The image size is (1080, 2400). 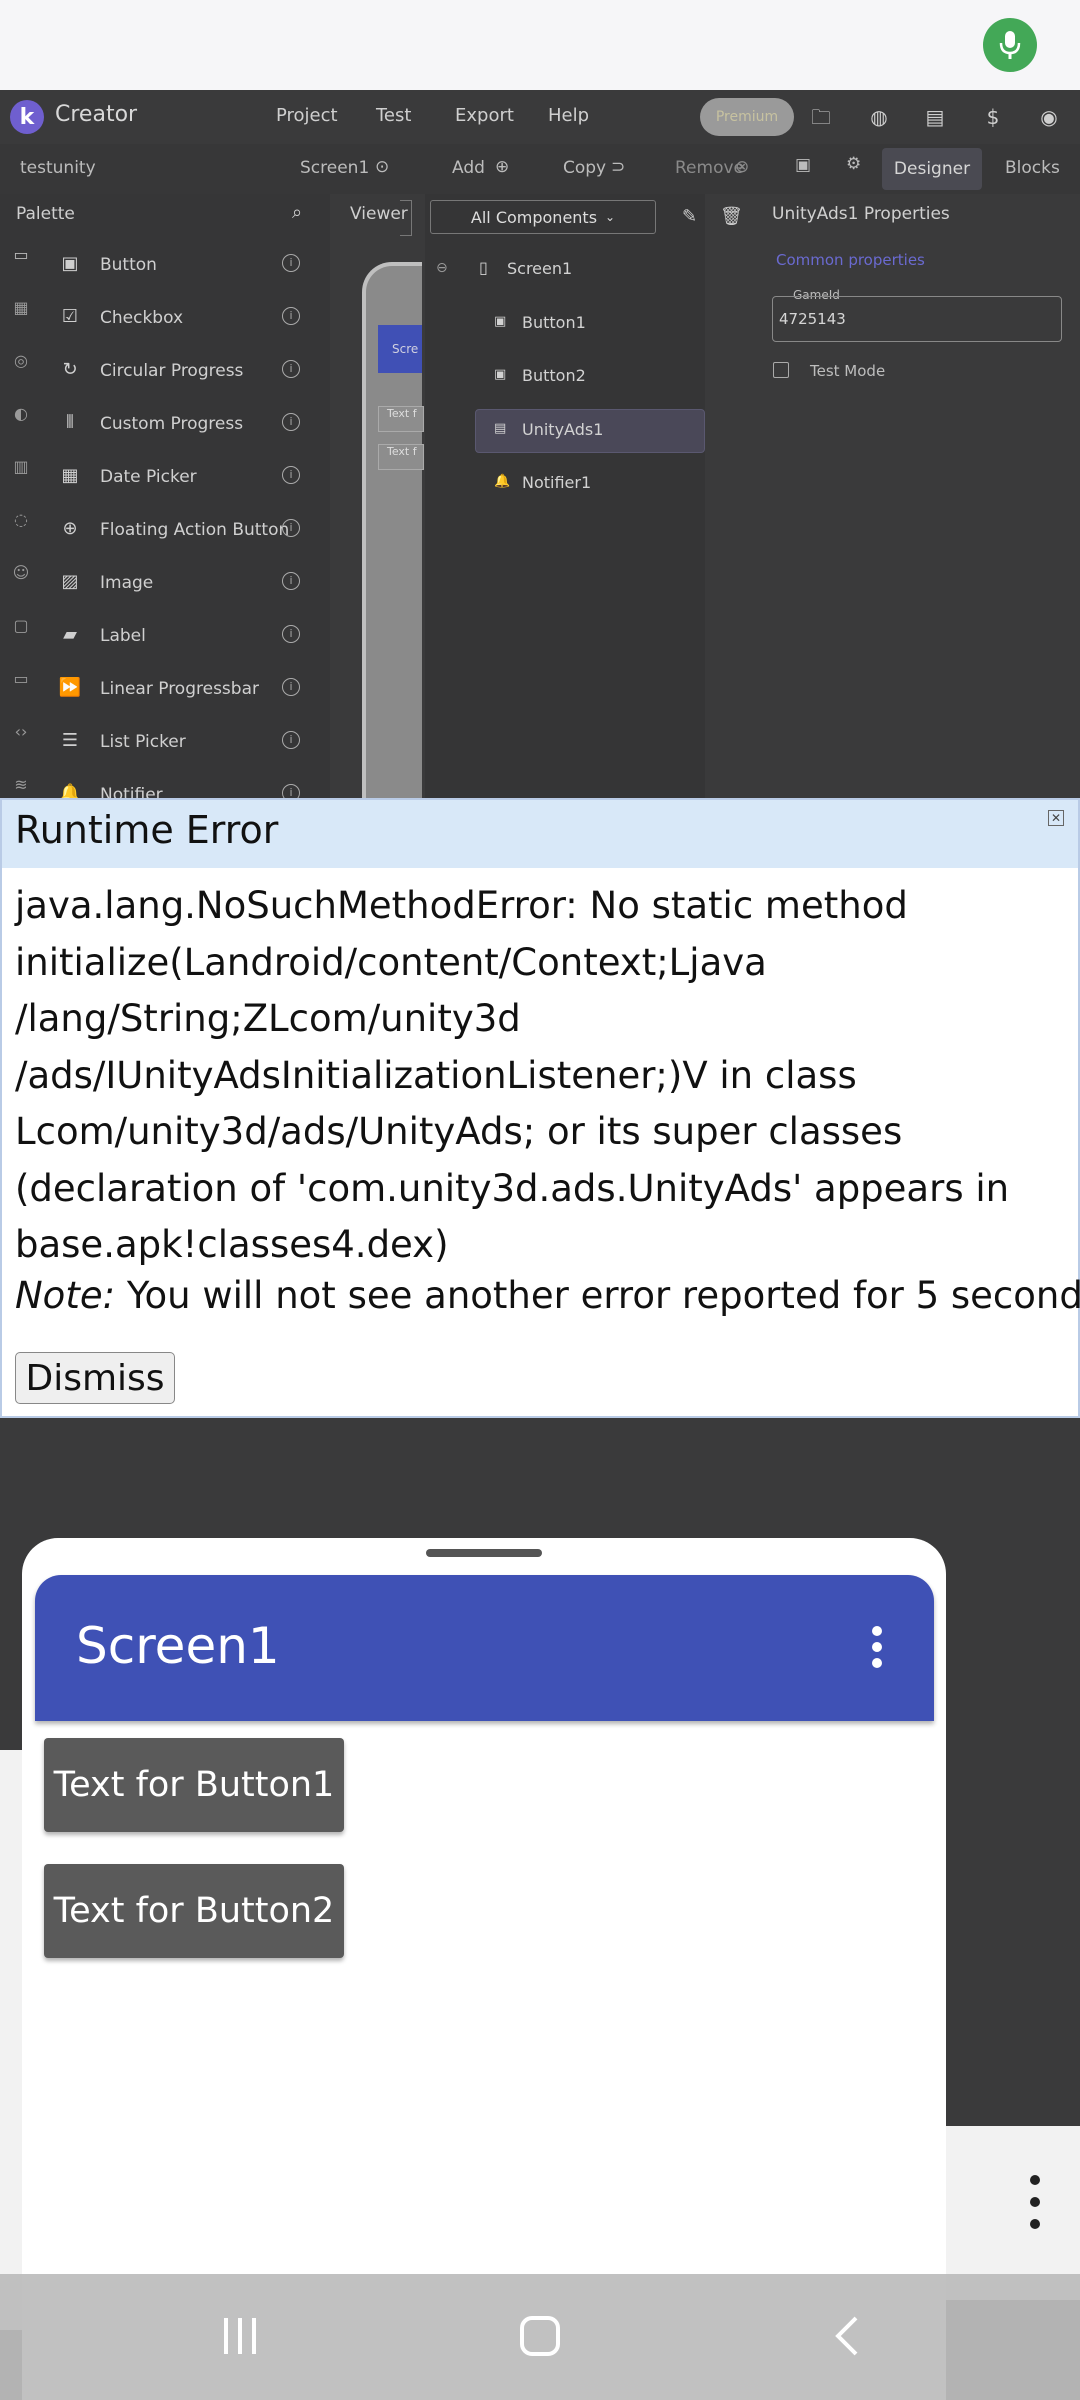 What do you see at coordinates (483, 267) in the screenshot?
I see `phone-icon: ▯` at bounding box center [483, 267].